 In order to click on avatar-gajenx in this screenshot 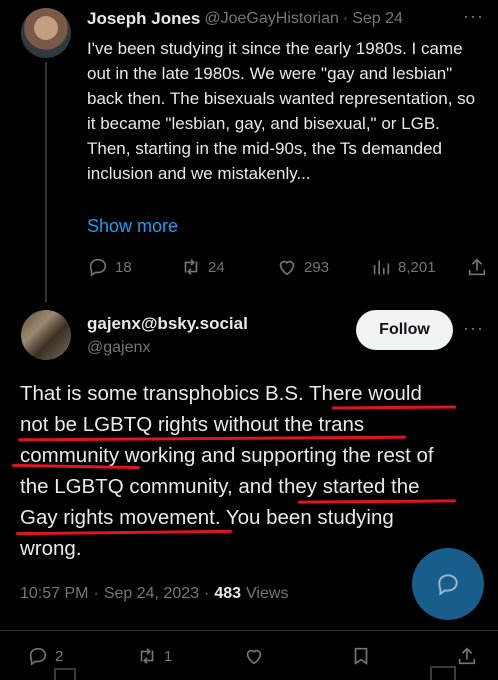, I will do `click(46, 335)`.